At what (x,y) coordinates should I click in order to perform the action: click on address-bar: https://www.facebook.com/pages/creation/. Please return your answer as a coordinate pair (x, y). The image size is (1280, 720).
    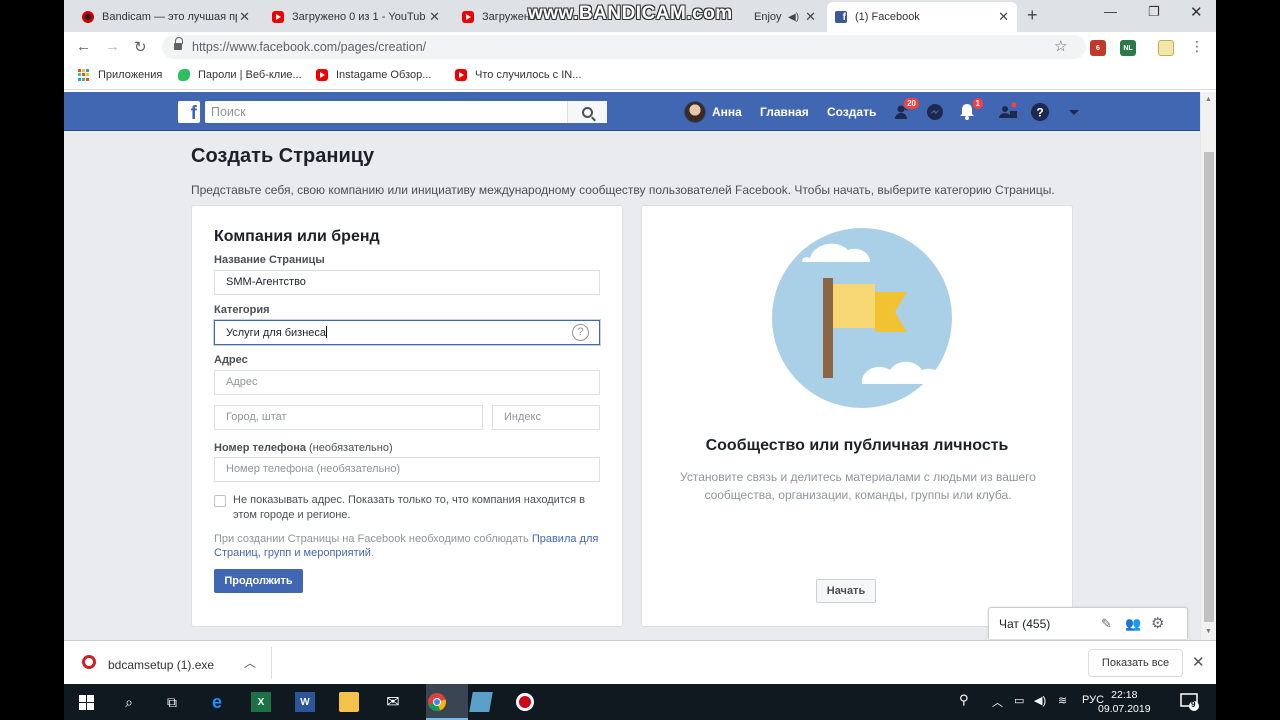
    Looking at the image, I should click on (624, 47).